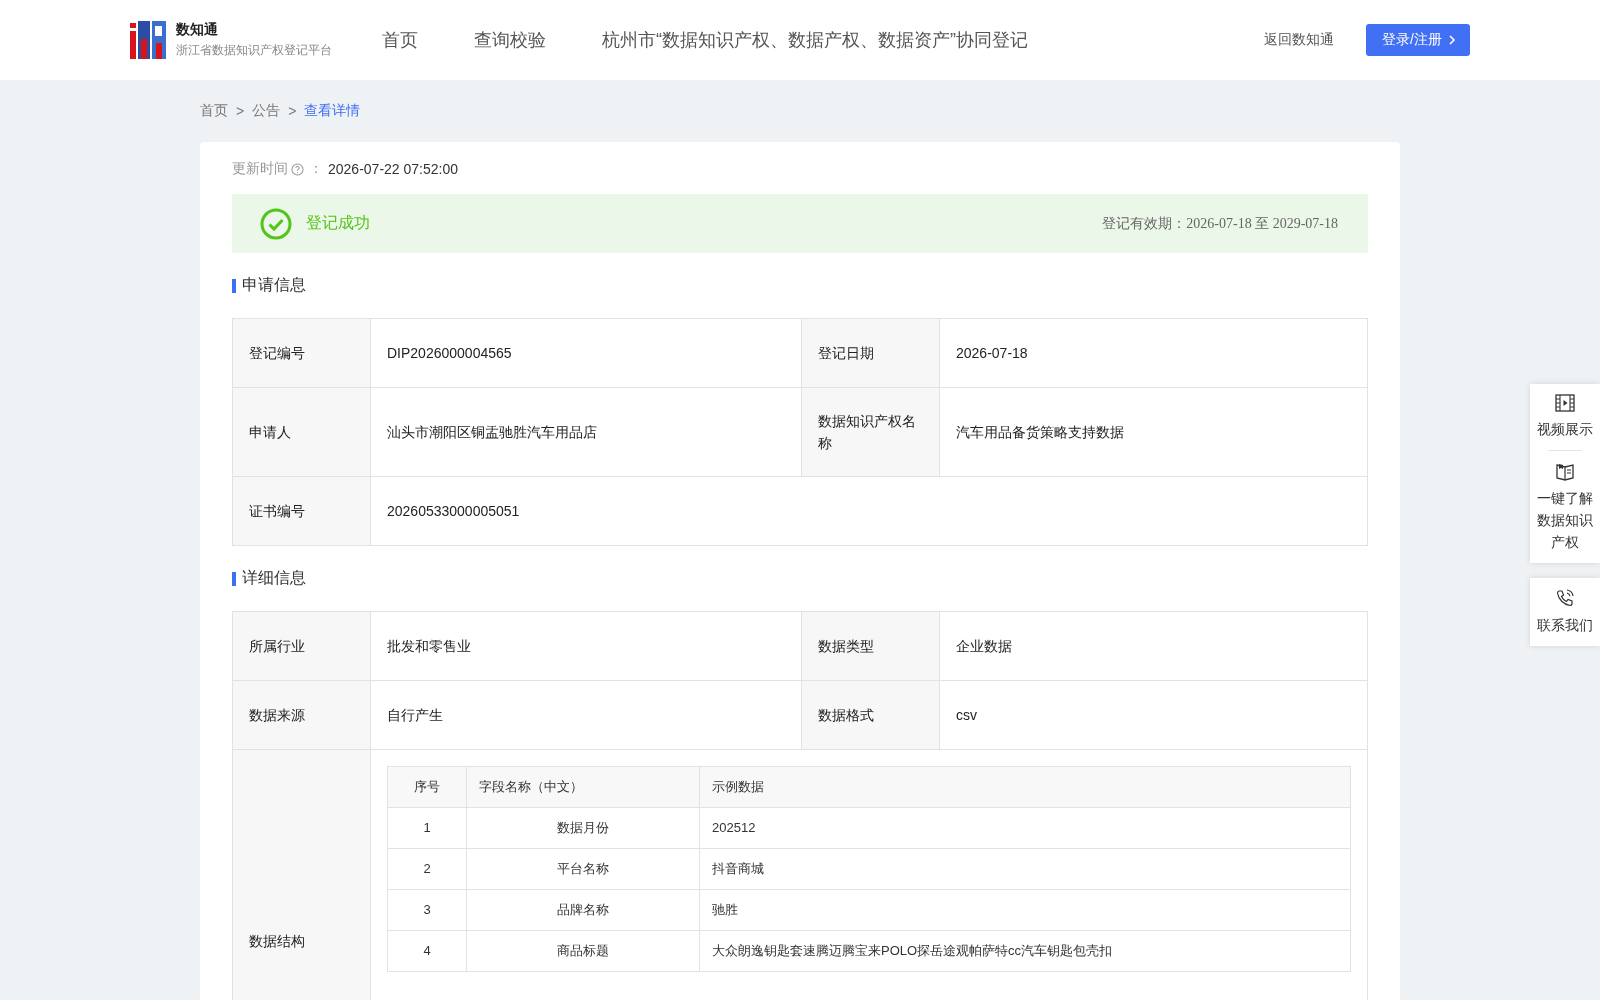 Image resolution: width=1600 pixels, height=1000 pixels. I want to click on nav-link: 首页, so click(400, 40).